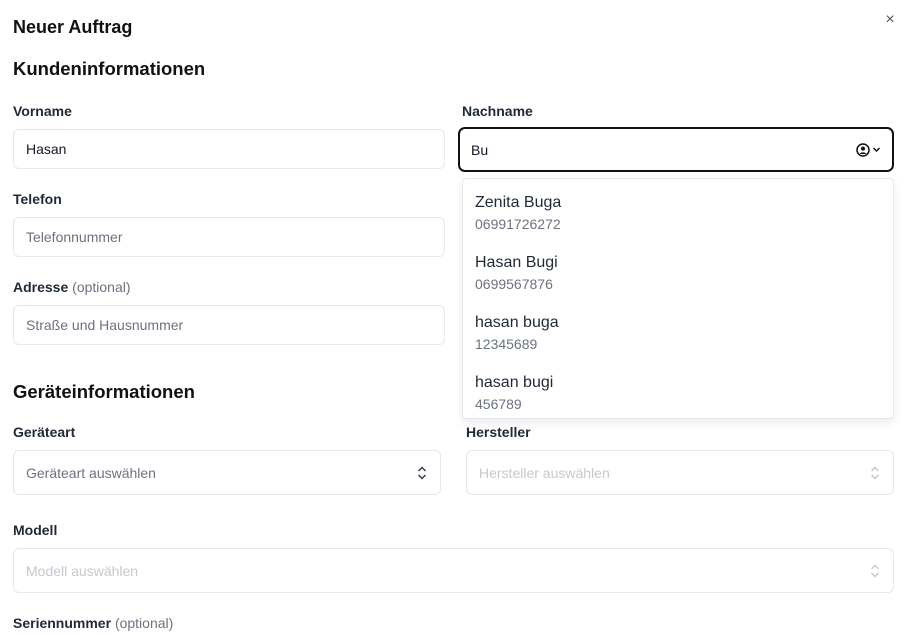 The image size is (912, 635). I want to click on last-name-field: Bu, so click(676, 149).